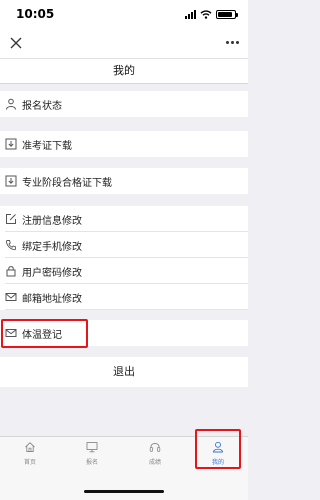 This screenshot has height=500, width=320. What do you see at coordinates (92, 447) in the screenshot?
I see `monitor-icon` at bounding box center [92, 447].